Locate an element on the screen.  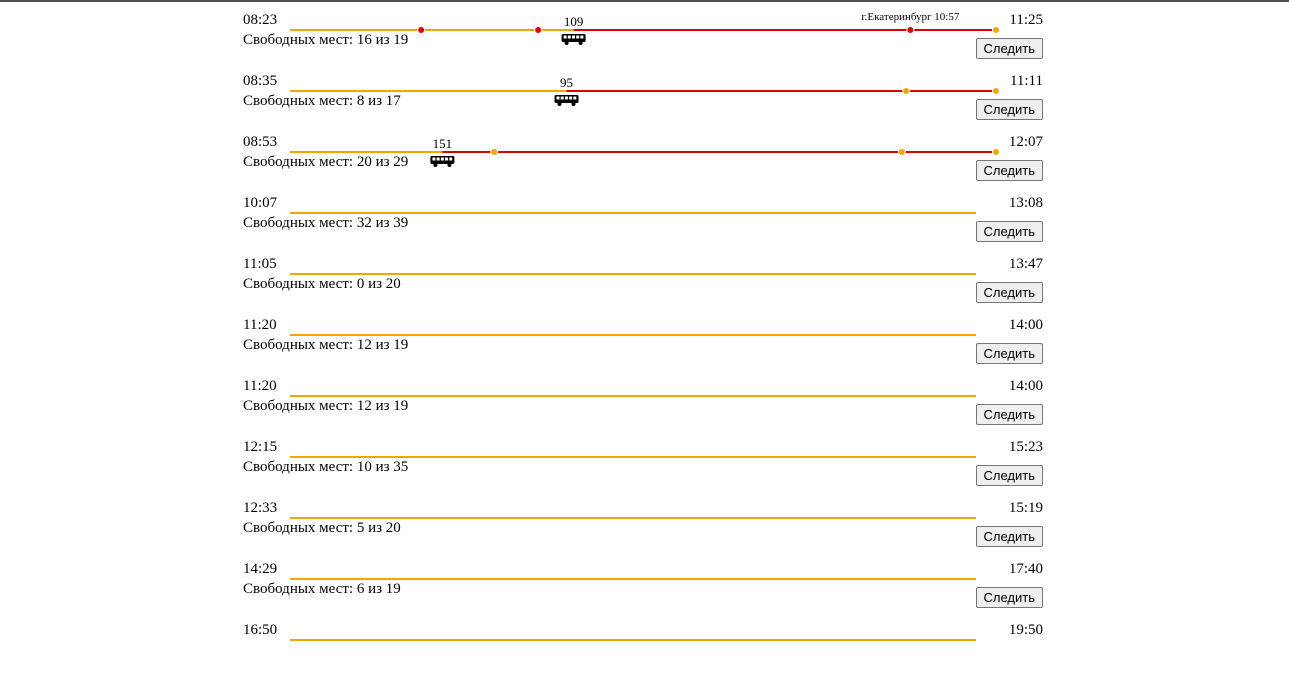
trip-row: 16:50 19:50 is located at coordinates (643, 649).